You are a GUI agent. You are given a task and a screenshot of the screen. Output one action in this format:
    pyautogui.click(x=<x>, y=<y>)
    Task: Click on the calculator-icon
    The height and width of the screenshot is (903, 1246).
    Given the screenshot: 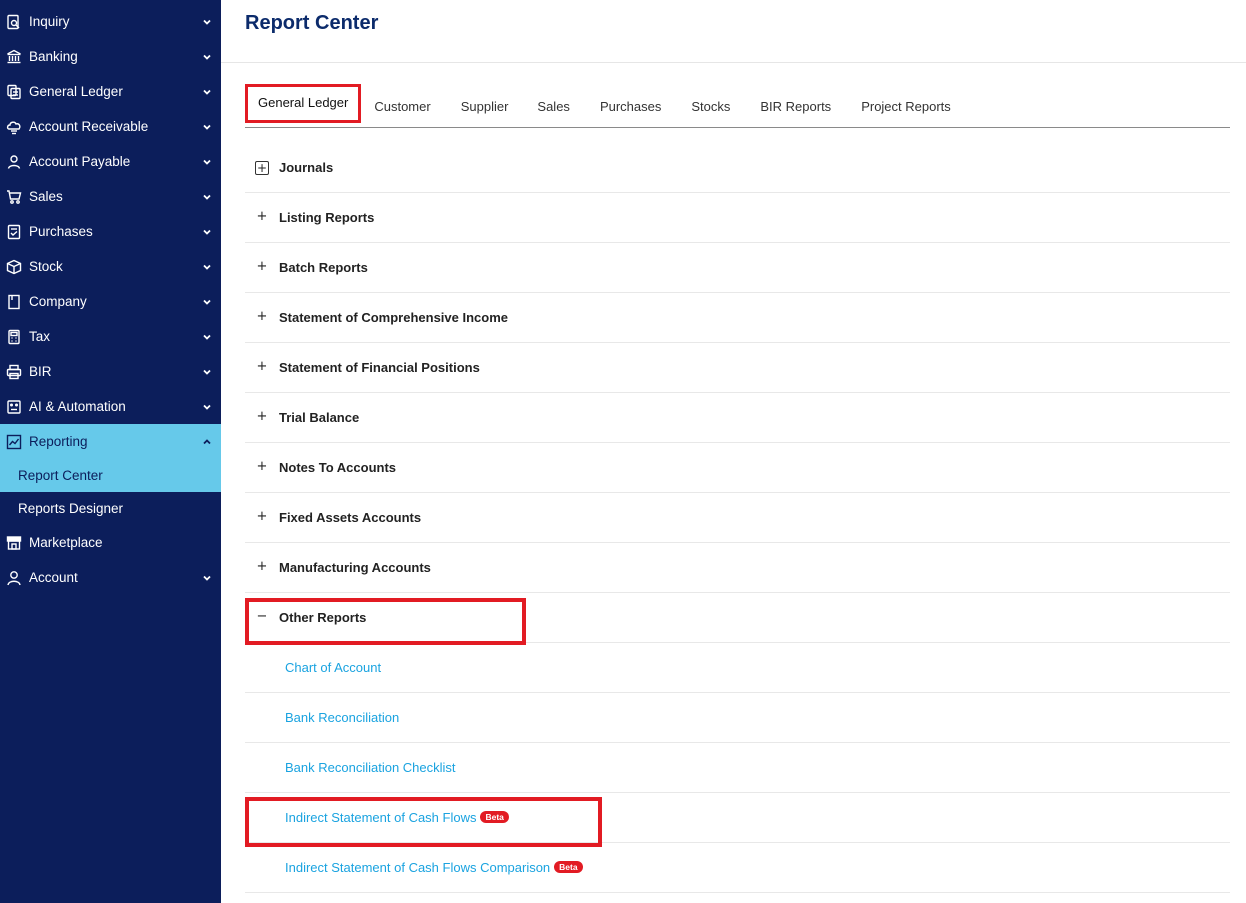 What is the action you would take?
    pyautogui.click(x=13, y=336)
    